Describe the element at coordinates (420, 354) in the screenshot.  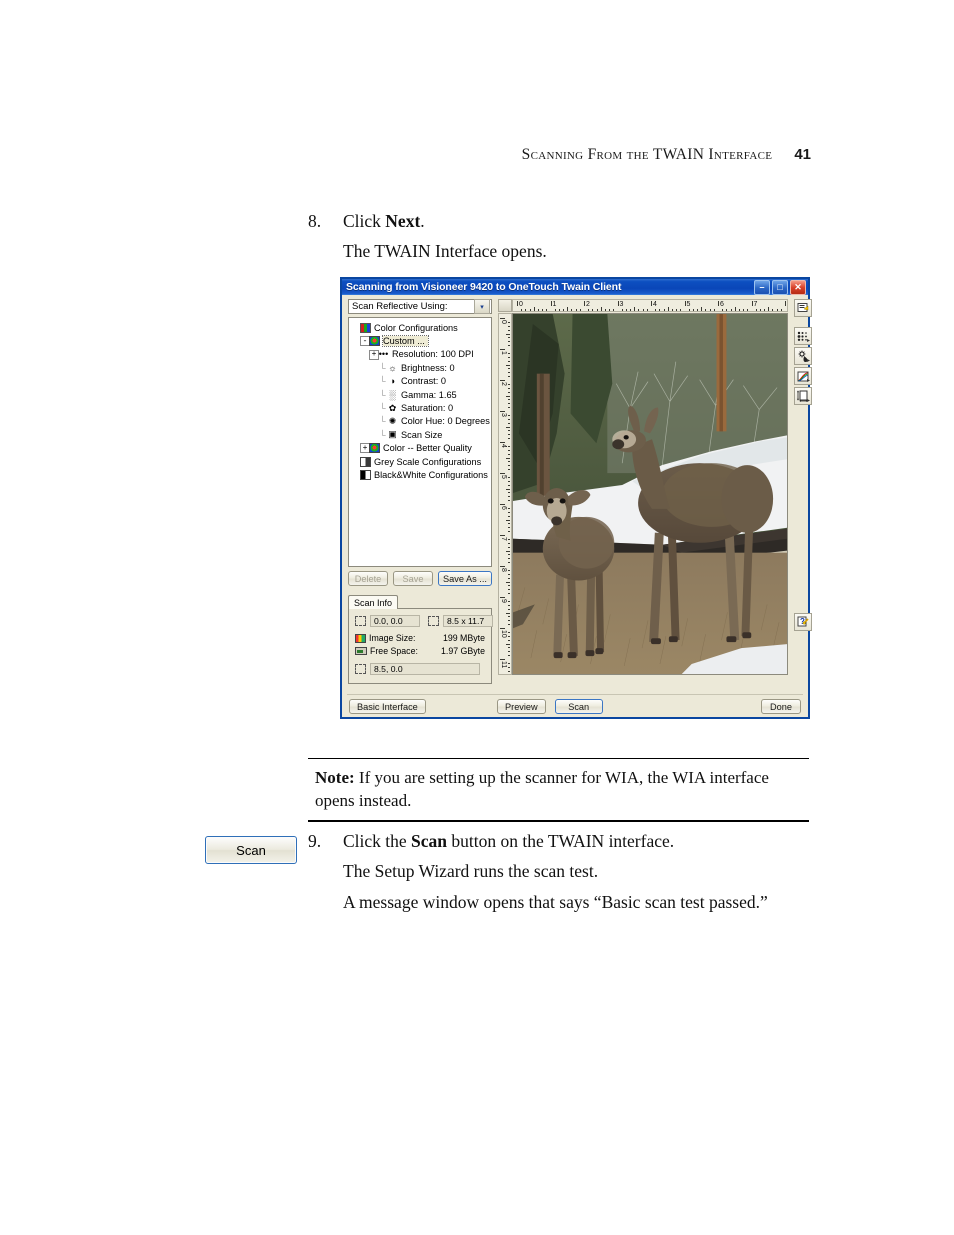
I see `tree-item: + ••• Resolution: 100 DPI` at that location.